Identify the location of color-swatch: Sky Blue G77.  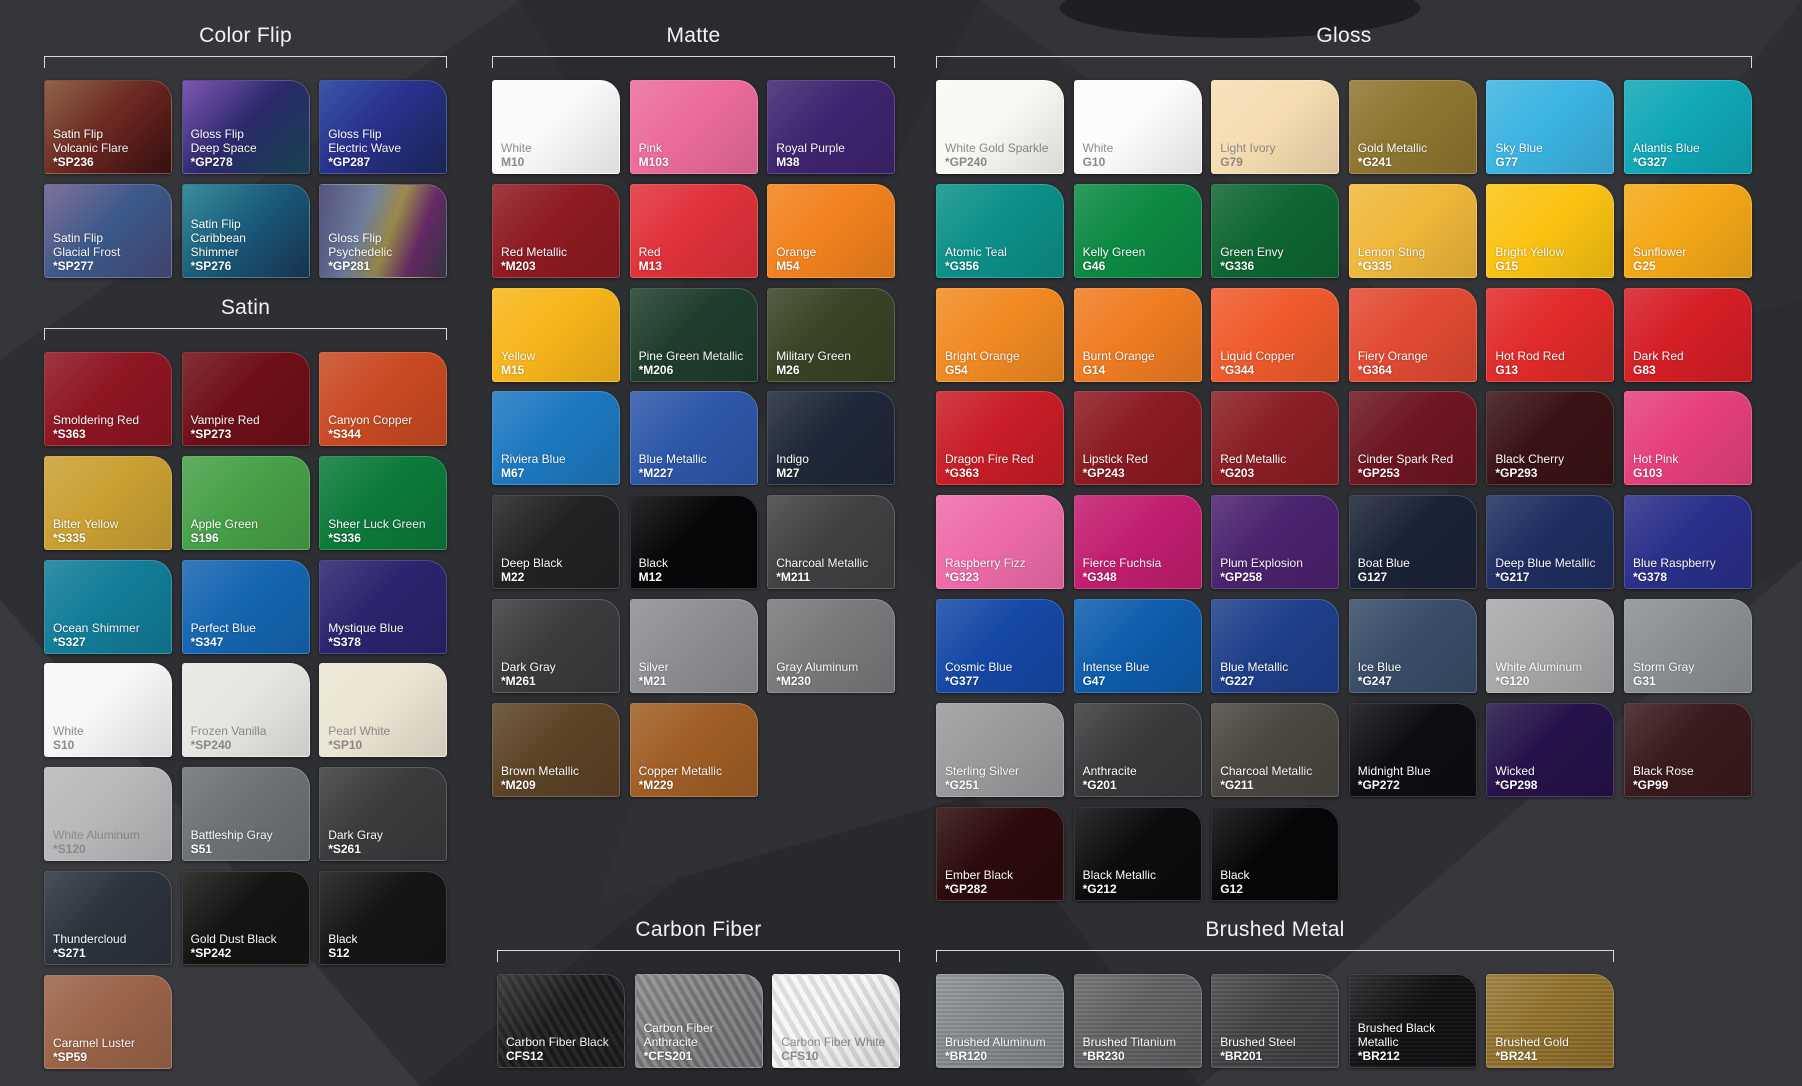
(1550, 127).